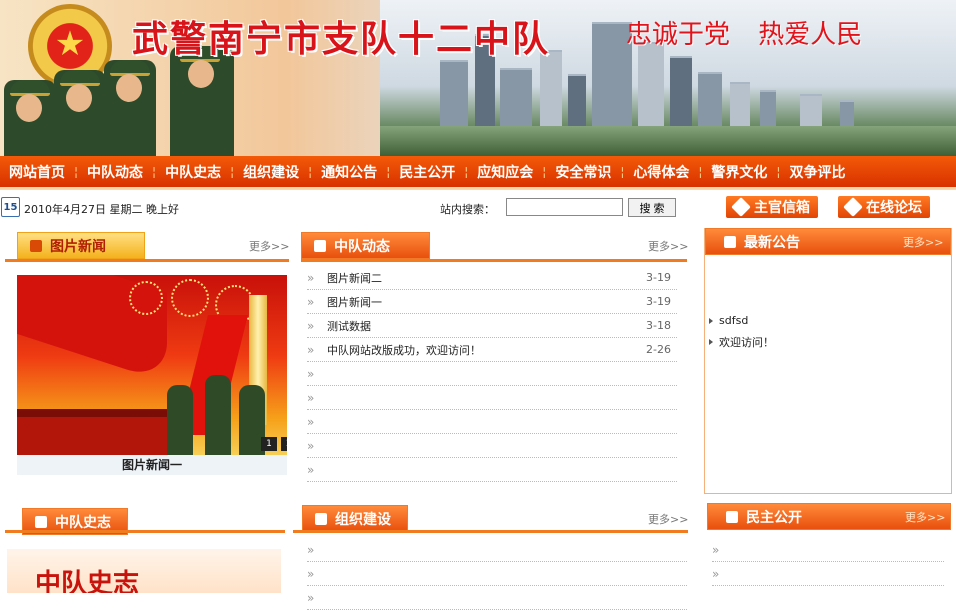  Describe the element at coordinates (341, 39) in the screenshot. I see `site-title: 武警南宁市支队十二中队` at that location.